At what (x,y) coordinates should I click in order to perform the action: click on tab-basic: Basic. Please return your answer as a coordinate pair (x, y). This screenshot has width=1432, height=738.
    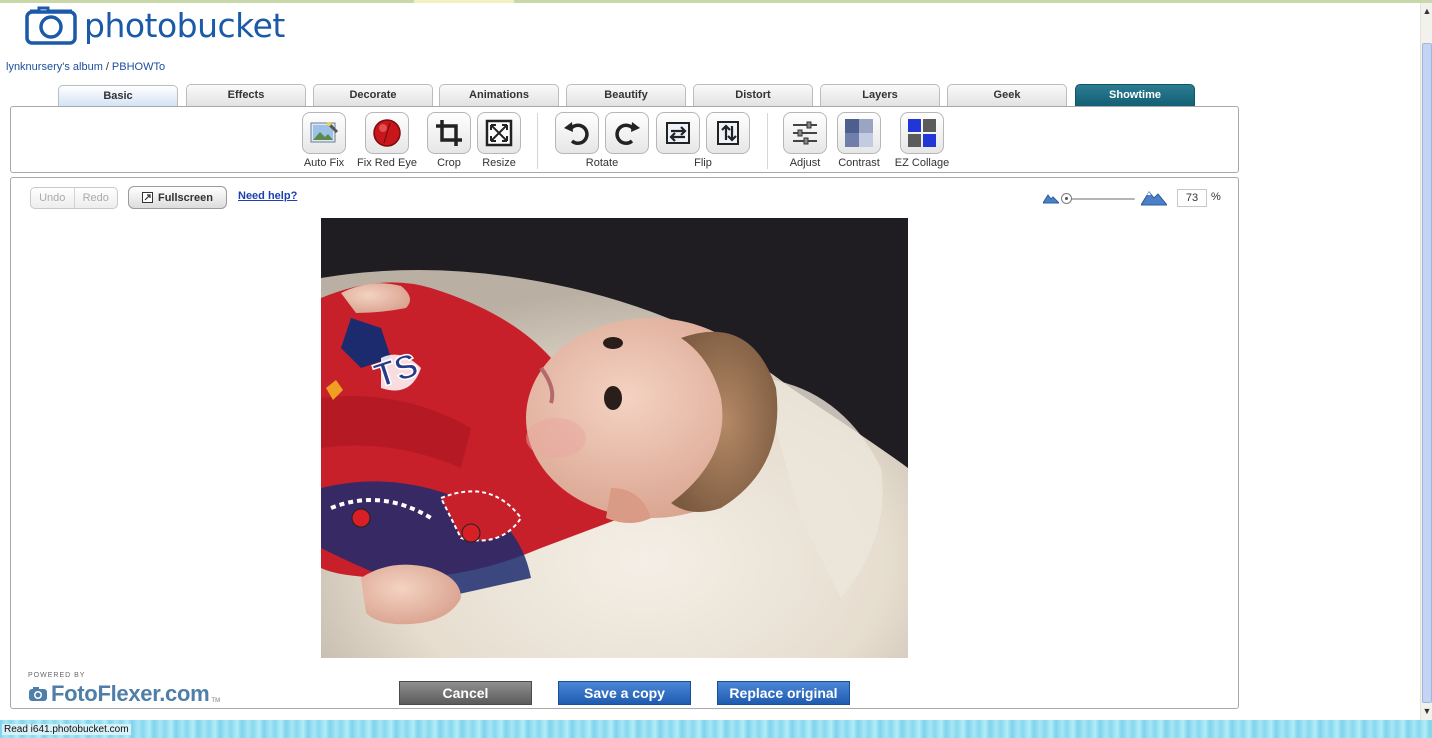
    Looking at the image, I should click on (118, 96).